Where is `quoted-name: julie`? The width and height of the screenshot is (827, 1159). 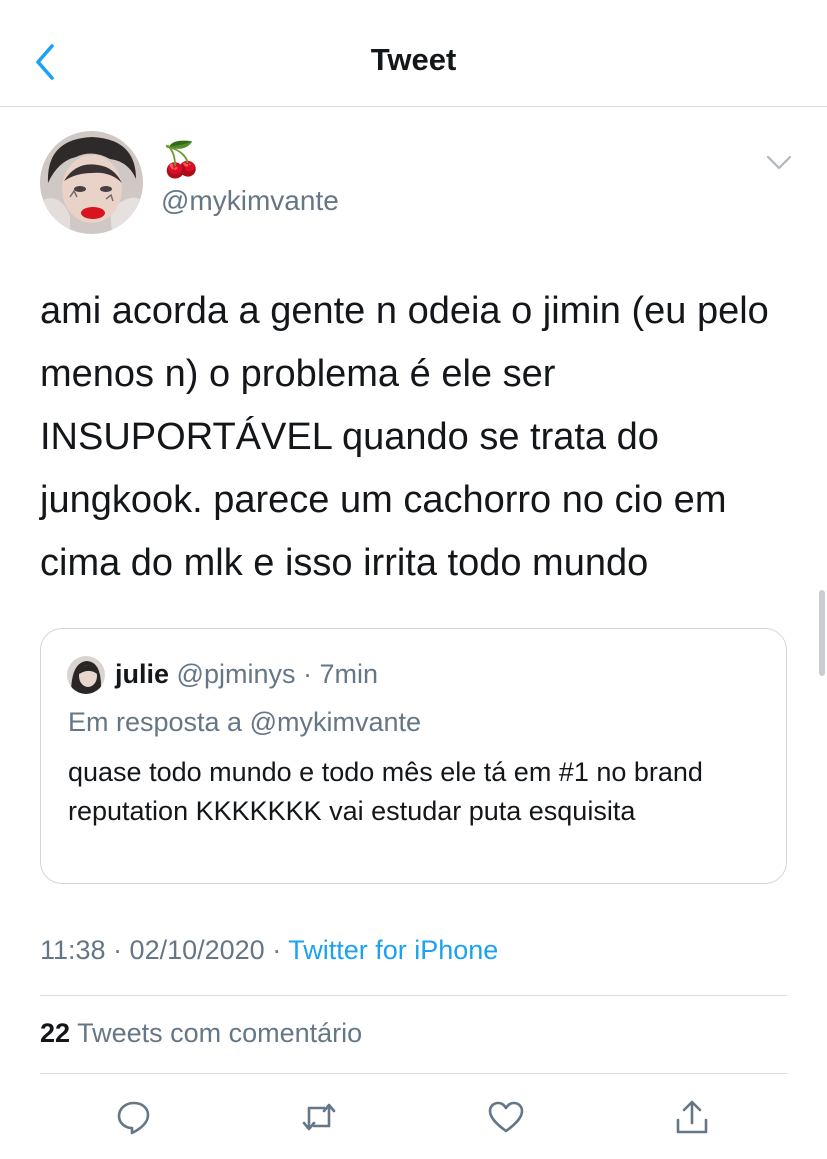
quoted-name: julie is located at coordinates (142, 674).